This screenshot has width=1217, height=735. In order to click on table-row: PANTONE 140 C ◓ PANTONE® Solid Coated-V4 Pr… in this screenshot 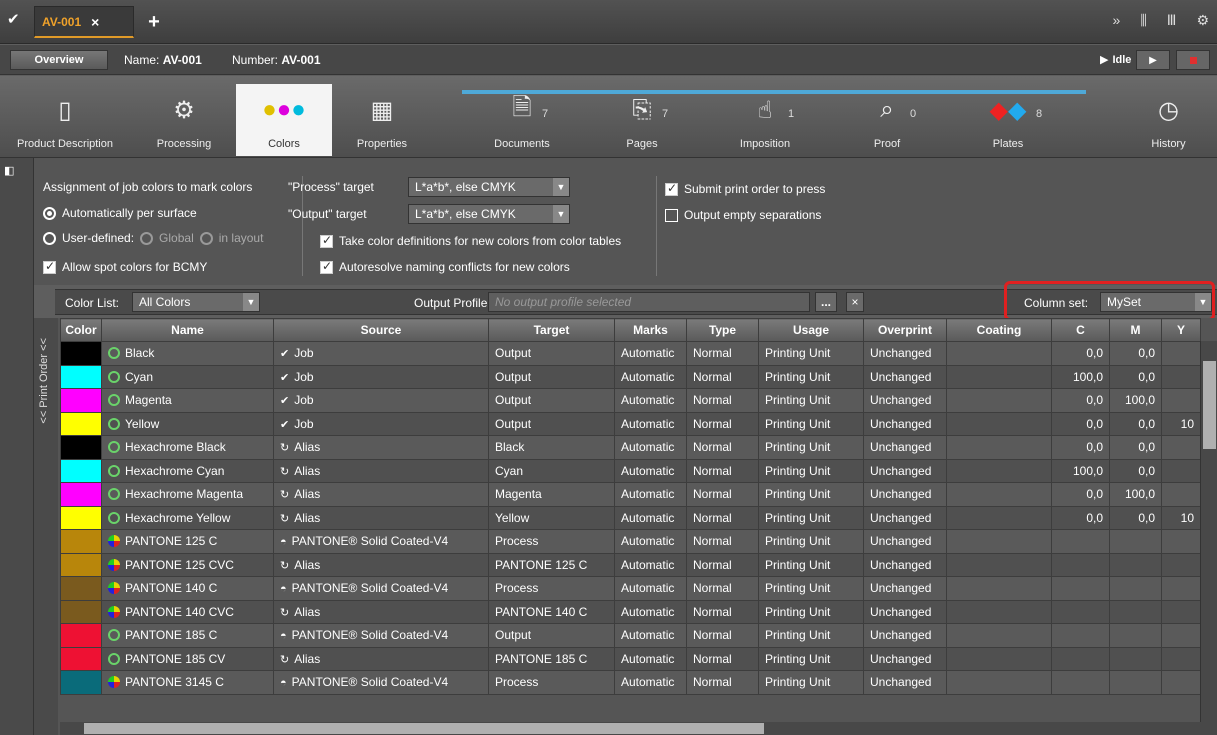, I will do `click(630, 588)`.